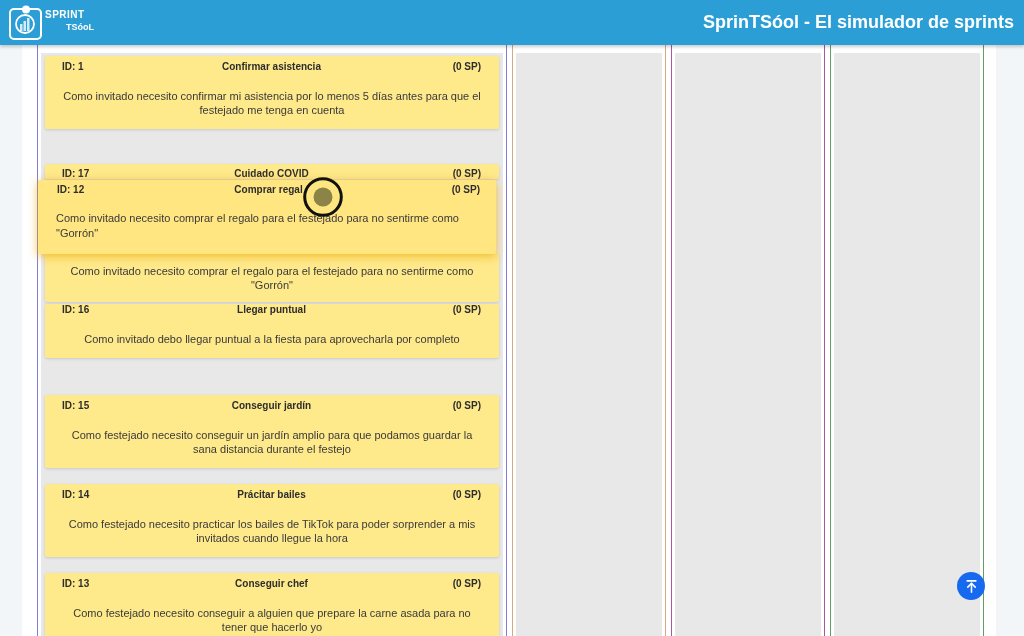 Image resolution: width=1024 pixels, height=636 pixels. I want to click on card-description: Como festejado necesito conseguir a alguien que prepare la carne asada para no tener que hacerlo yo, so click(272, 620).